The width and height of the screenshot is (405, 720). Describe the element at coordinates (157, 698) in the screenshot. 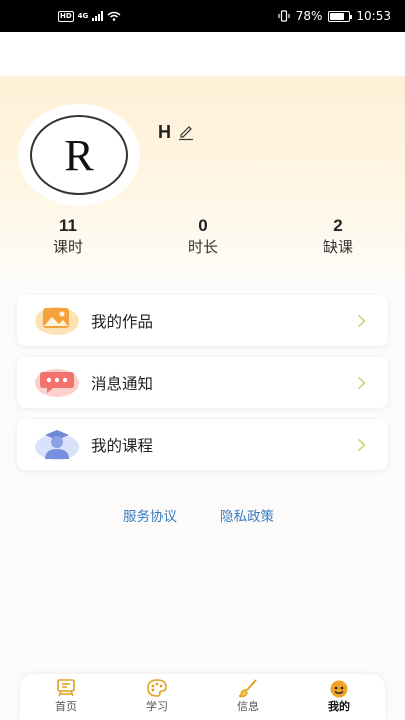

I see `nav-study: 学习` at that location.